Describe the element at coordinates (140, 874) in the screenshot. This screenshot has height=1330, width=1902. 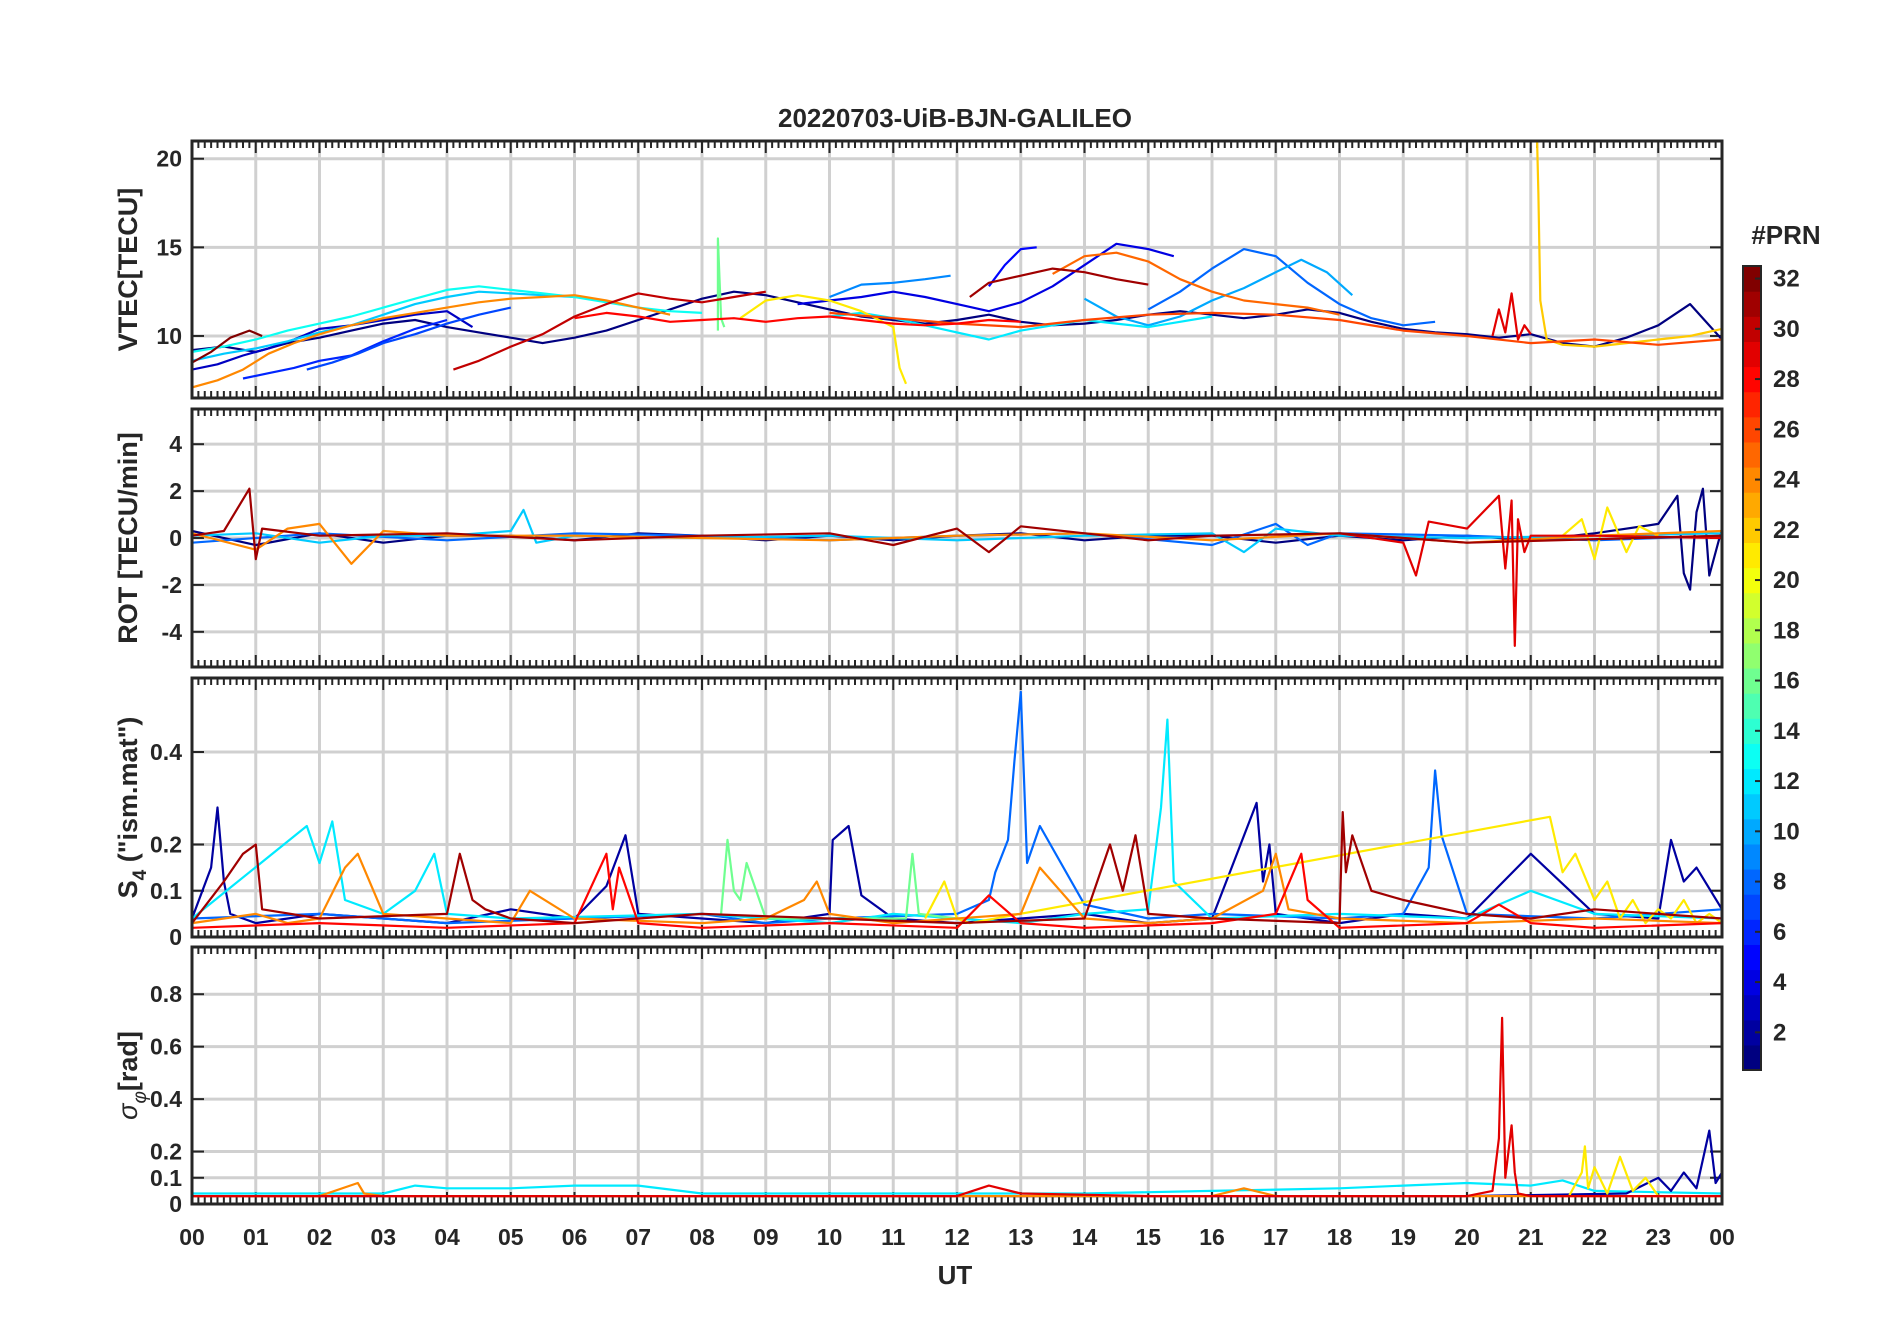
I see `y-axis-label-sub: 4` at that location.